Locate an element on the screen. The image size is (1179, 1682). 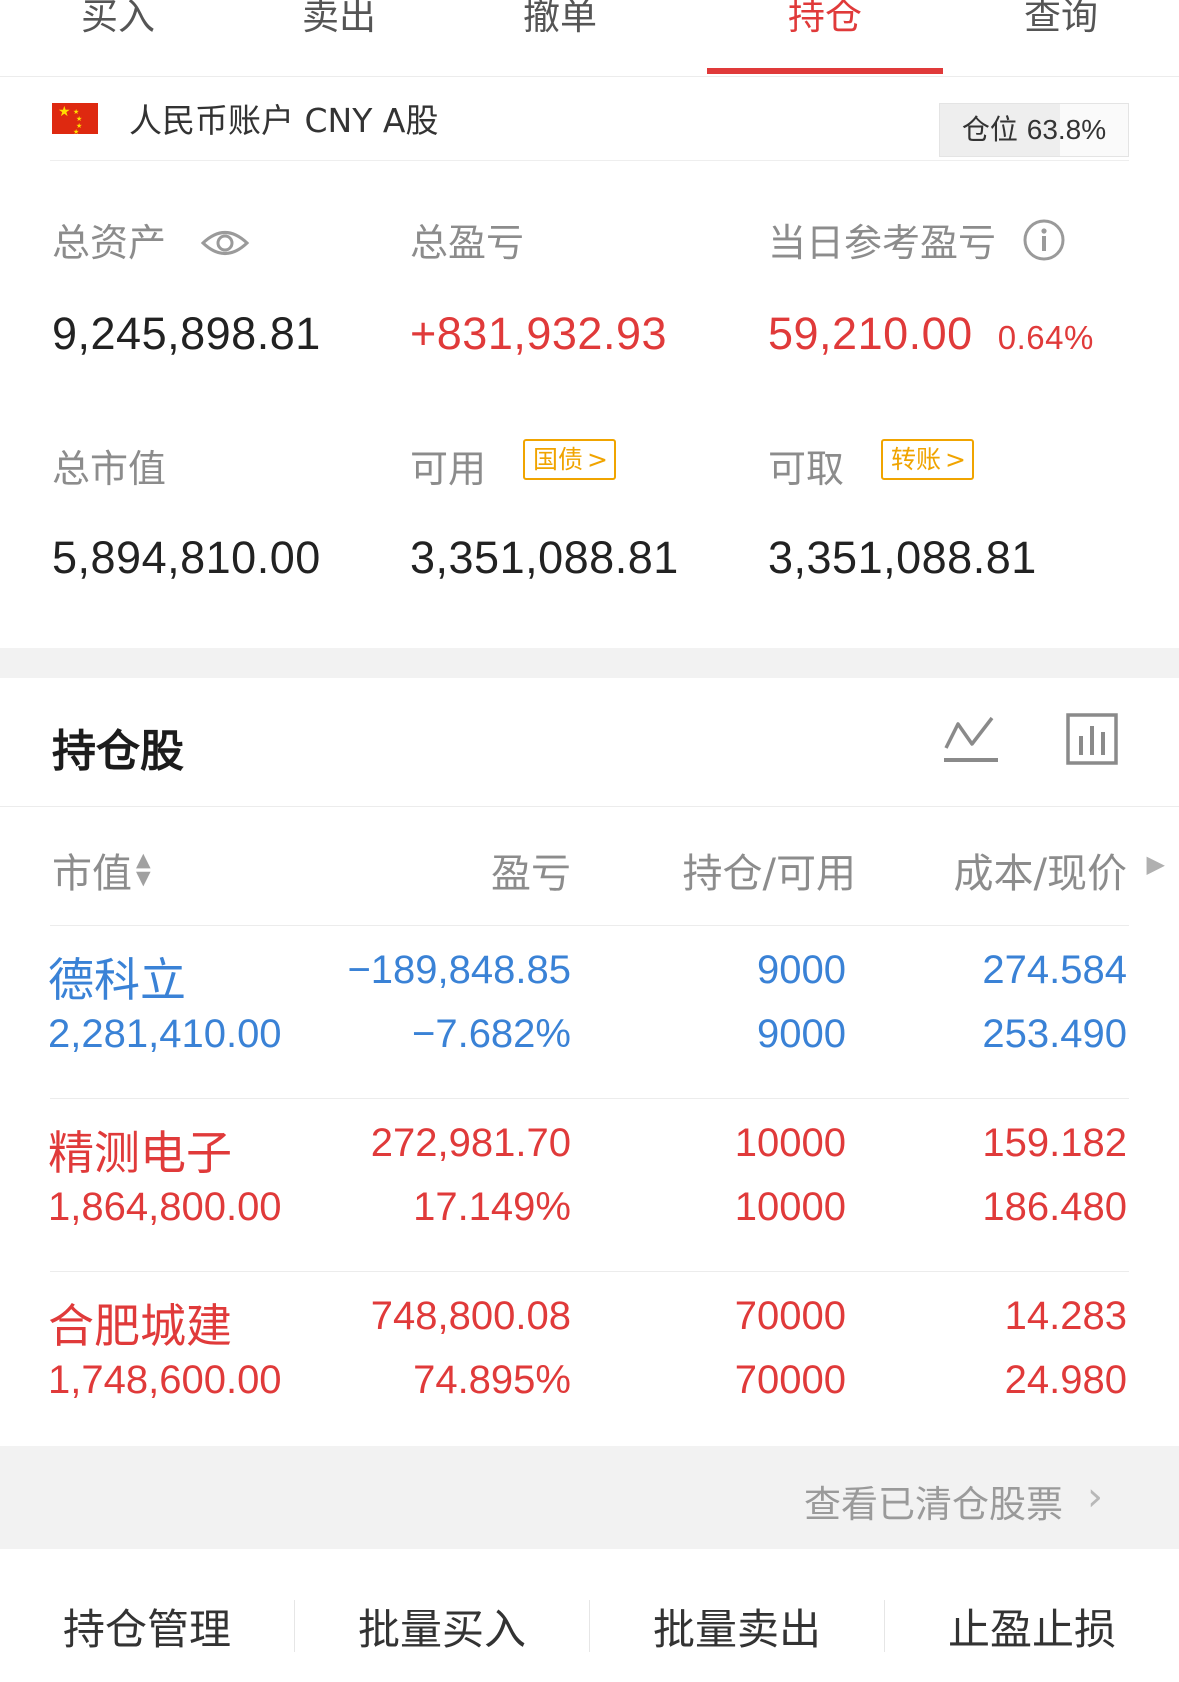
tab-sell: 卖出 is located at coordinates (339, 20).